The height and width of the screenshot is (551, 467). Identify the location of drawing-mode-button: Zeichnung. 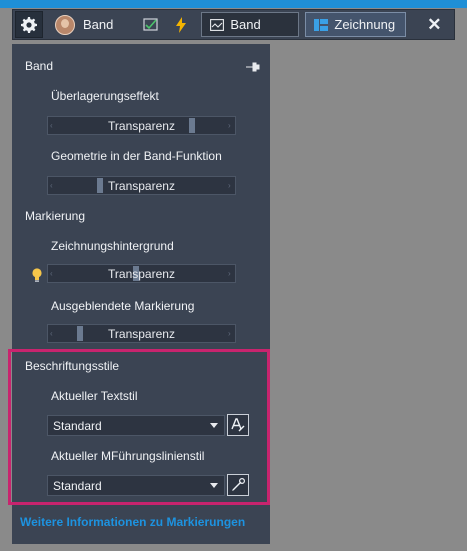
(356, 24).